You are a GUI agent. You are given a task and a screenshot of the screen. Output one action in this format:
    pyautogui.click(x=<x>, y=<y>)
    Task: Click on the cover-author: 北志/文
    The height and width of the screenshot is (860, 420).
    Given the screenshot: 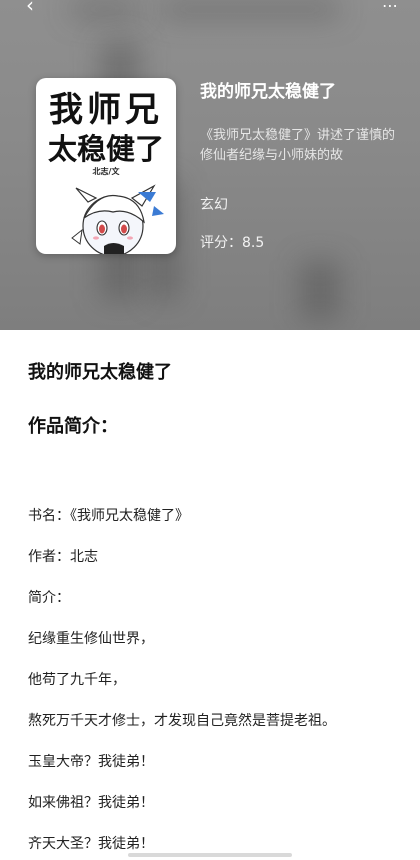 What is the action you would take?
    pyautogui.click(x=106, y=171)
    